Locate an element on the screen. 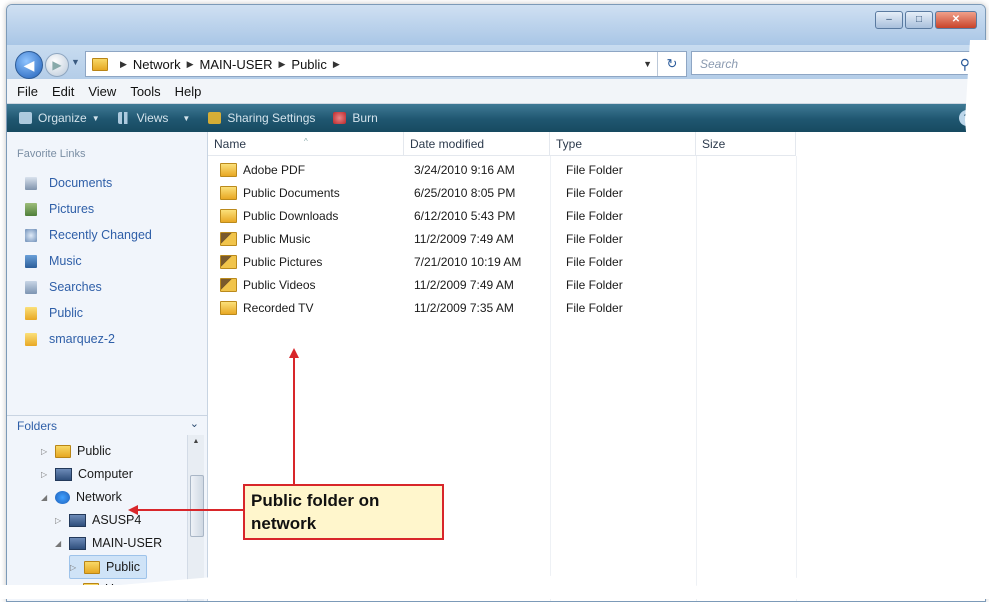 The image size is (989, 602). tree-item-main-user: ◢ MAIN-USER is located at coordinates (108, 543).